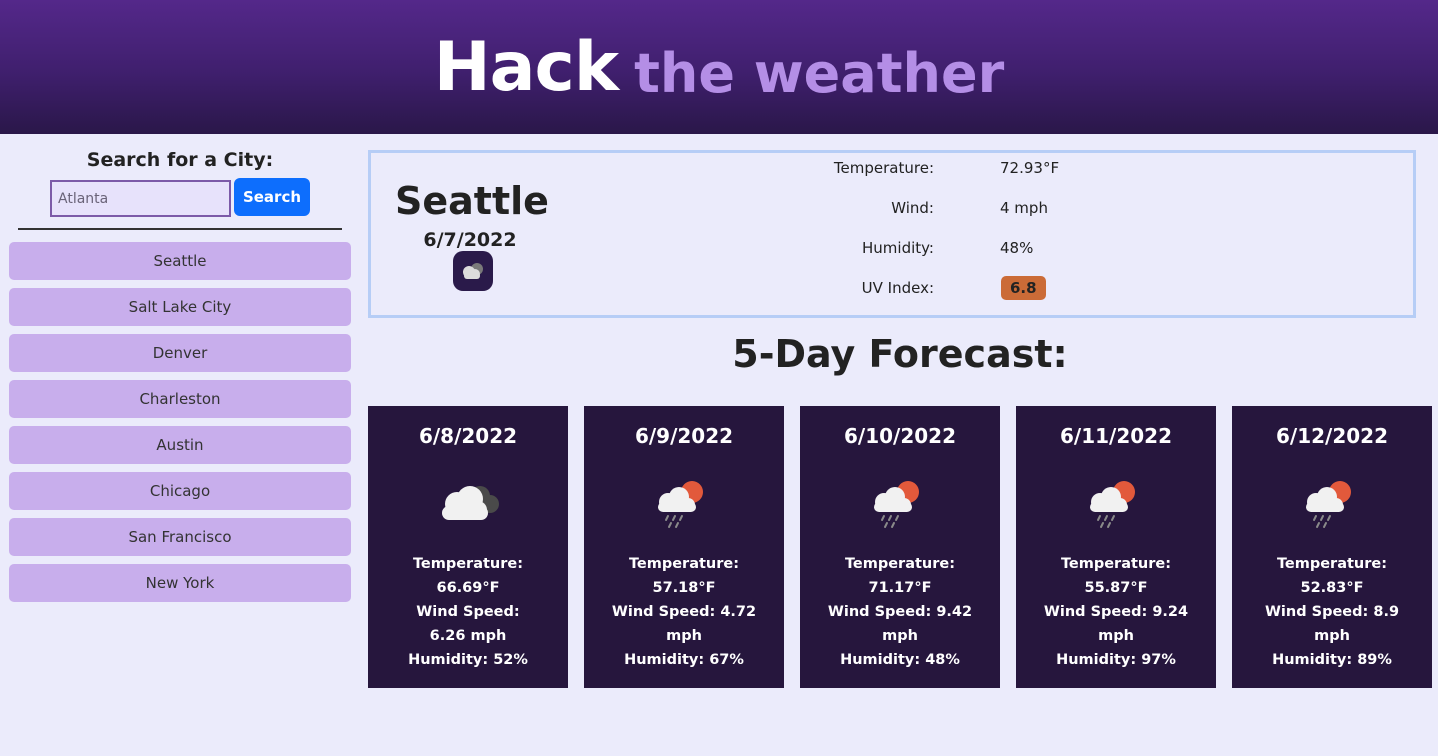 This screenshot has width=1438, height=756. Describe the element at coordinates (900, 354) in the screenshot. I see `forecast-title: 5-Day Forecast:` at that location.